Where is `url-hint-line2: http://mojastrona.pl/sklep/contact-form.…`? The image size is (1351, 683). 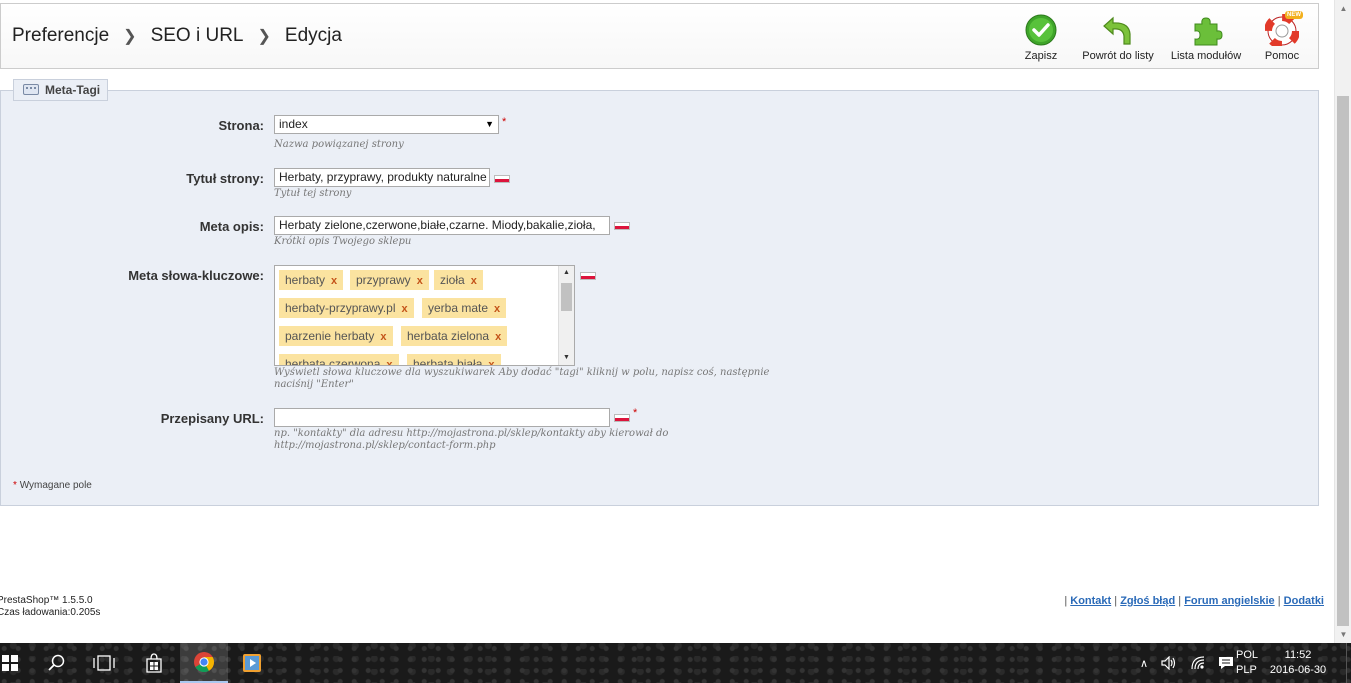 url-hint-line2: http://mojastrona.pl/sklep/contact-form.… is located at coordinates (385, 445).